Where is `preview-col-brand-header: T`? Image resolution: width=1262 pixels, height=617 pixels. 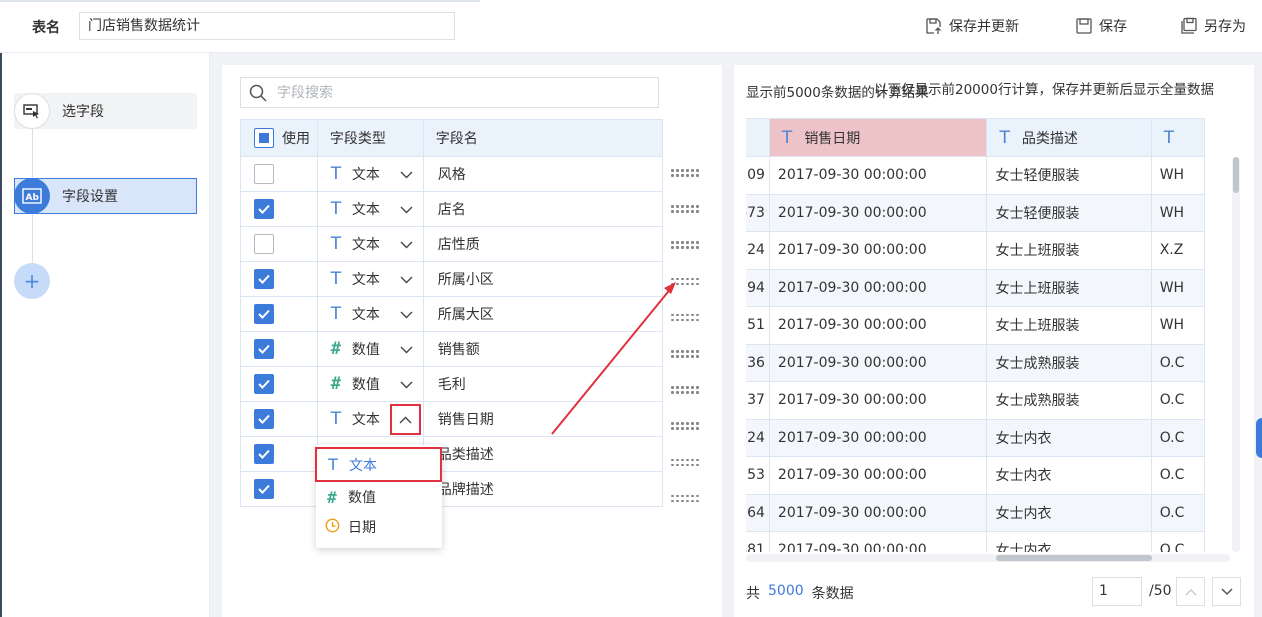
preview-col-brand-header: T is located at coordinates (1178, 137).